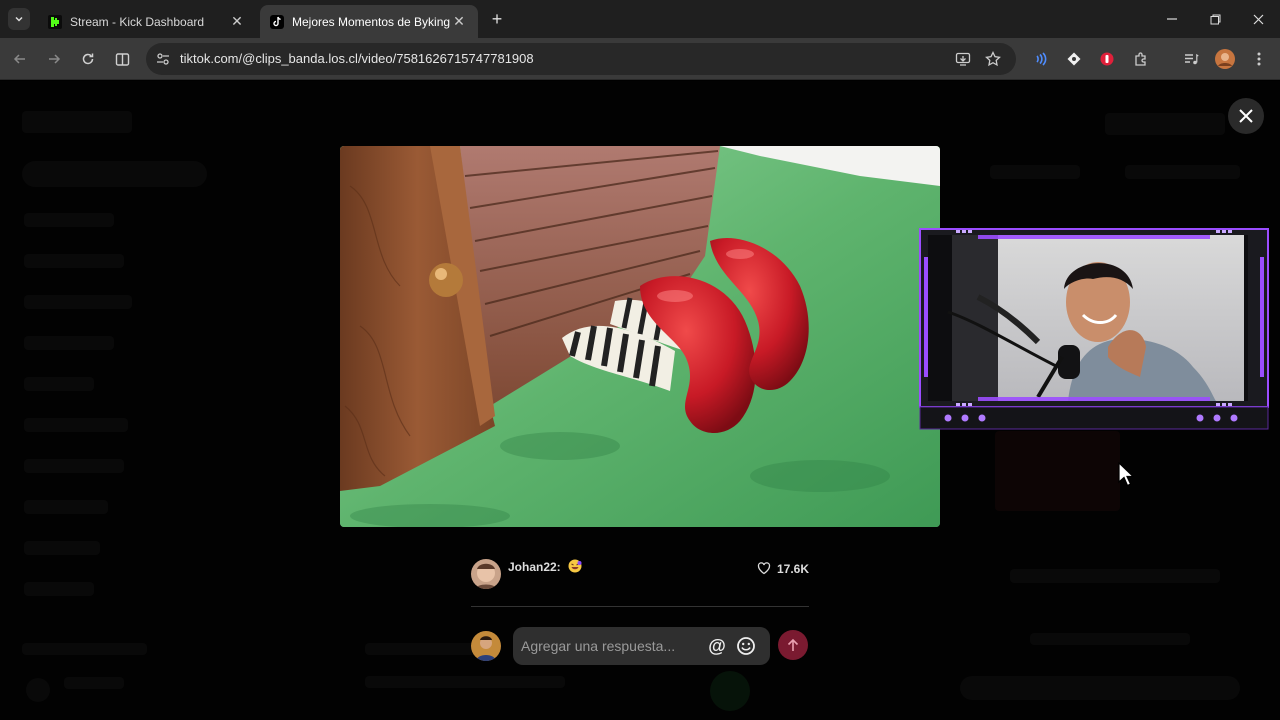 The width and height of the screenshot is (1280, 720). Describe the element at coordinates (163, 59) in the screenshot. I see `site-settings-icon` at that location.